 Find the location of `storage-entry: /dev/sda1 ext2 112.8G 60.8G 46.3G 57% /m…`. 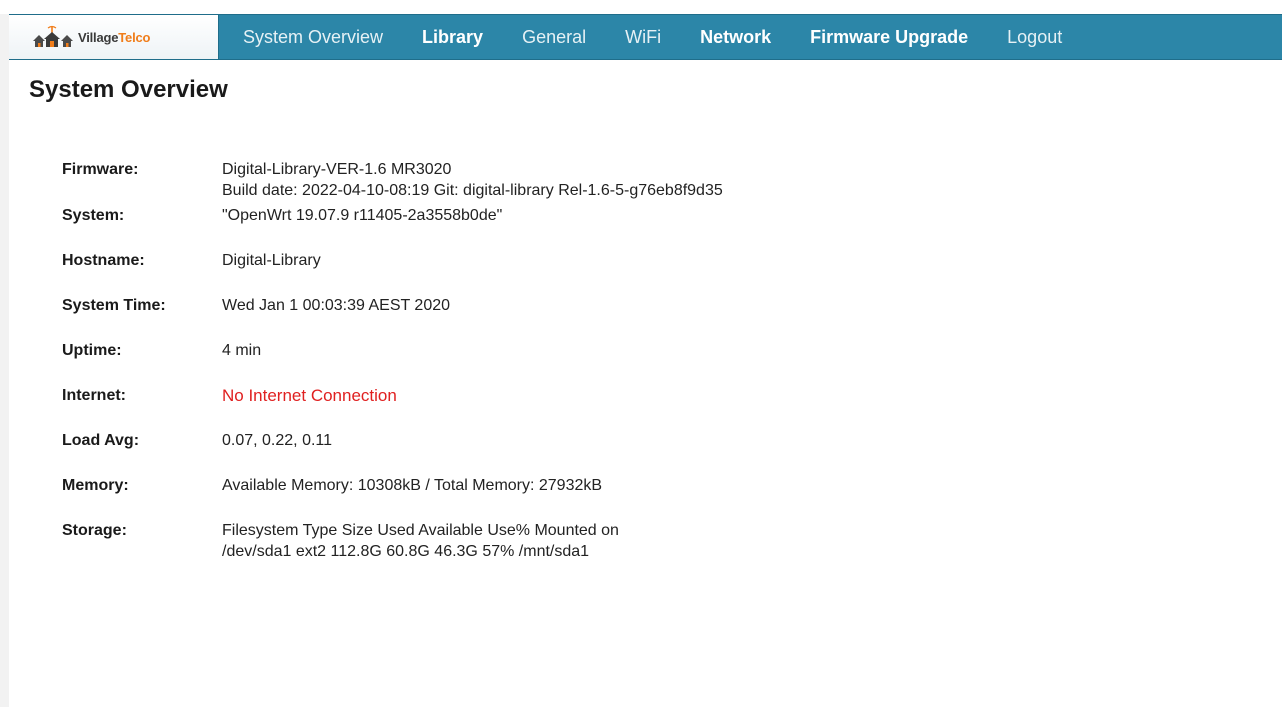

storage-entry: /dev/sda1 ext2 112.8G 60.8G 46.3G 57% /m… is located at coordinates (406, 551).